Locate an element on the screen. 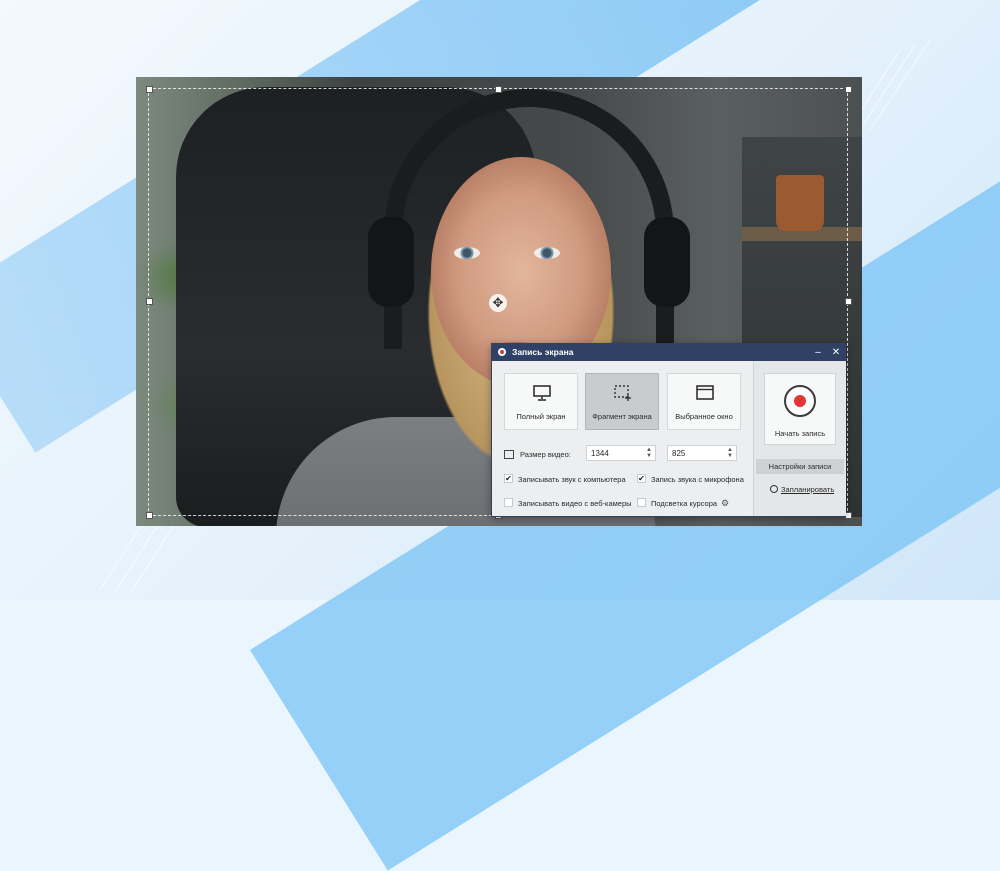  start-recording-label: Начать запись is located at coordinates (800, 433).